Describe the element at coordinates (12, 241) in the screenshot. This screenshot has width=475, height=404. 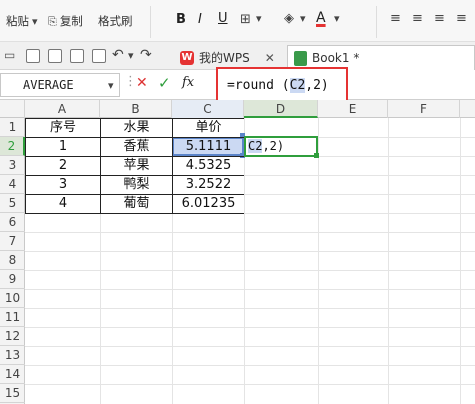
I see `row-header: 7` at that location.